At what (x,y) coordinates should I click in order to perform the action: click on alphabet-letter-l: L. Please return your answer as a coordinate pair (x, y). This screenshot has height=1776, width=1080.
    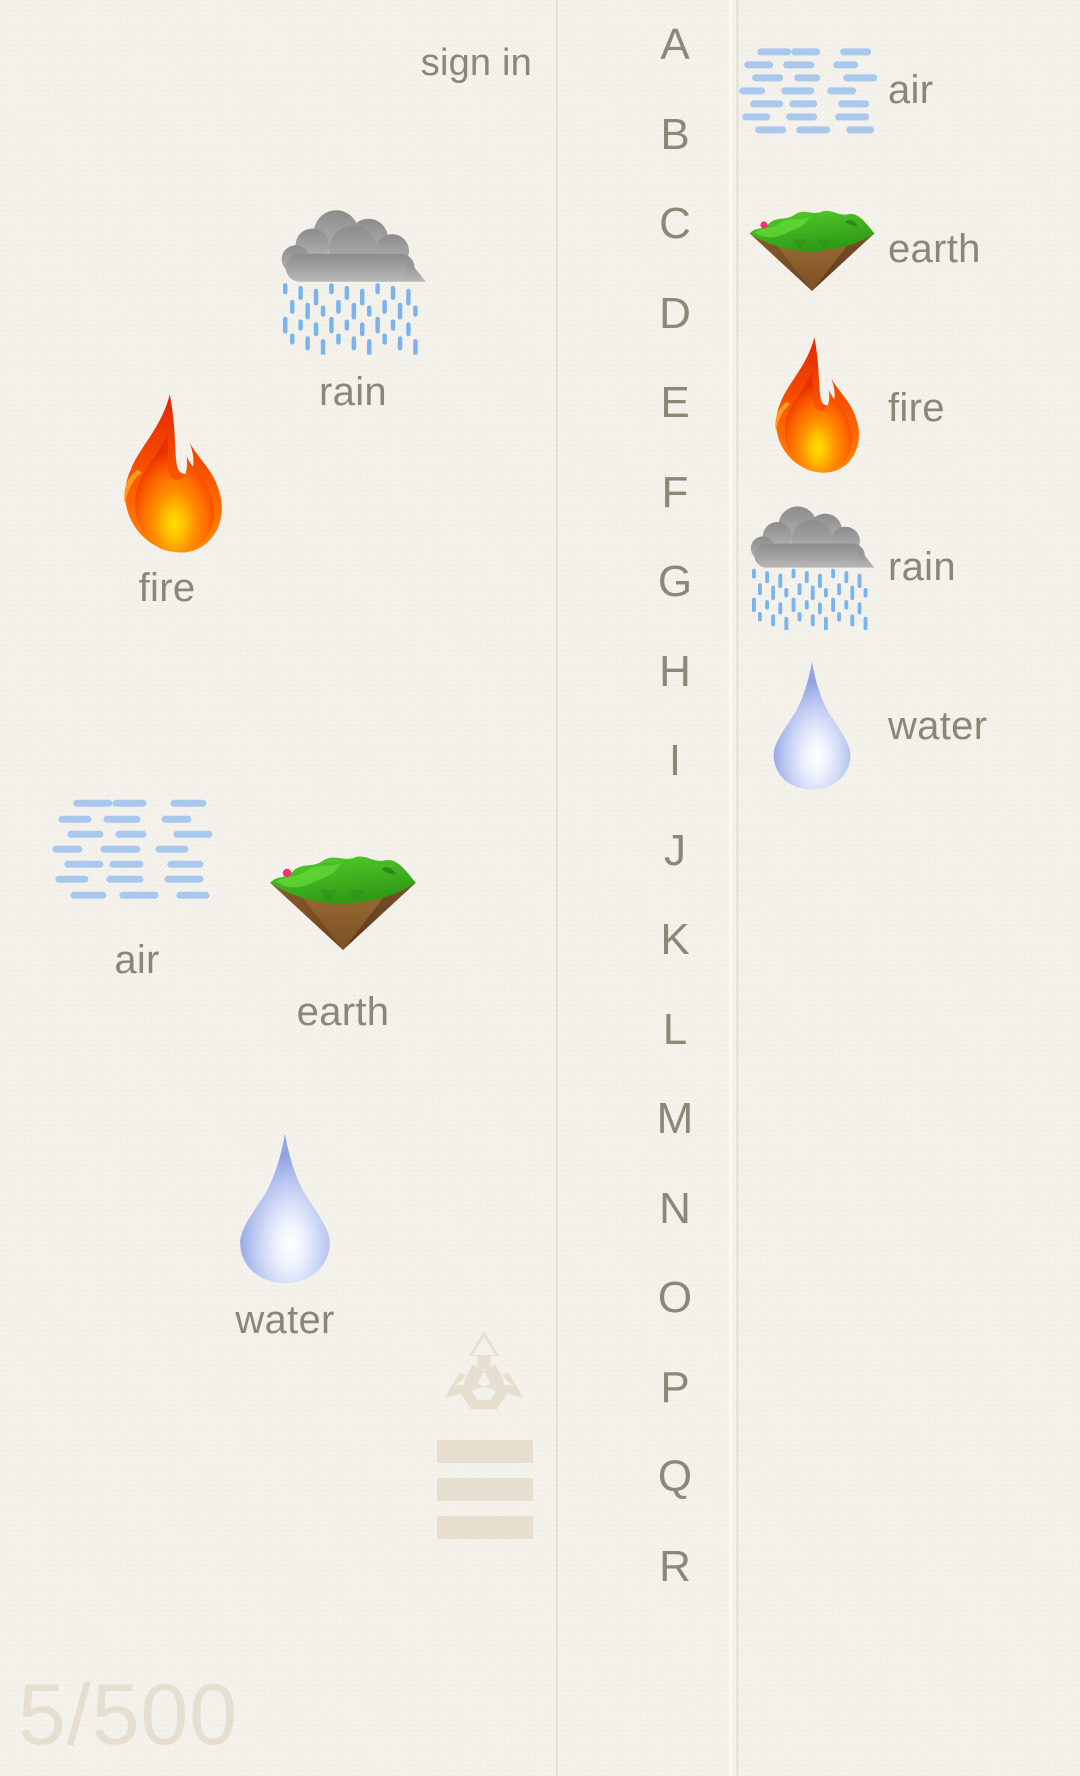
    Looking at the image, I should click on (644, 1030).